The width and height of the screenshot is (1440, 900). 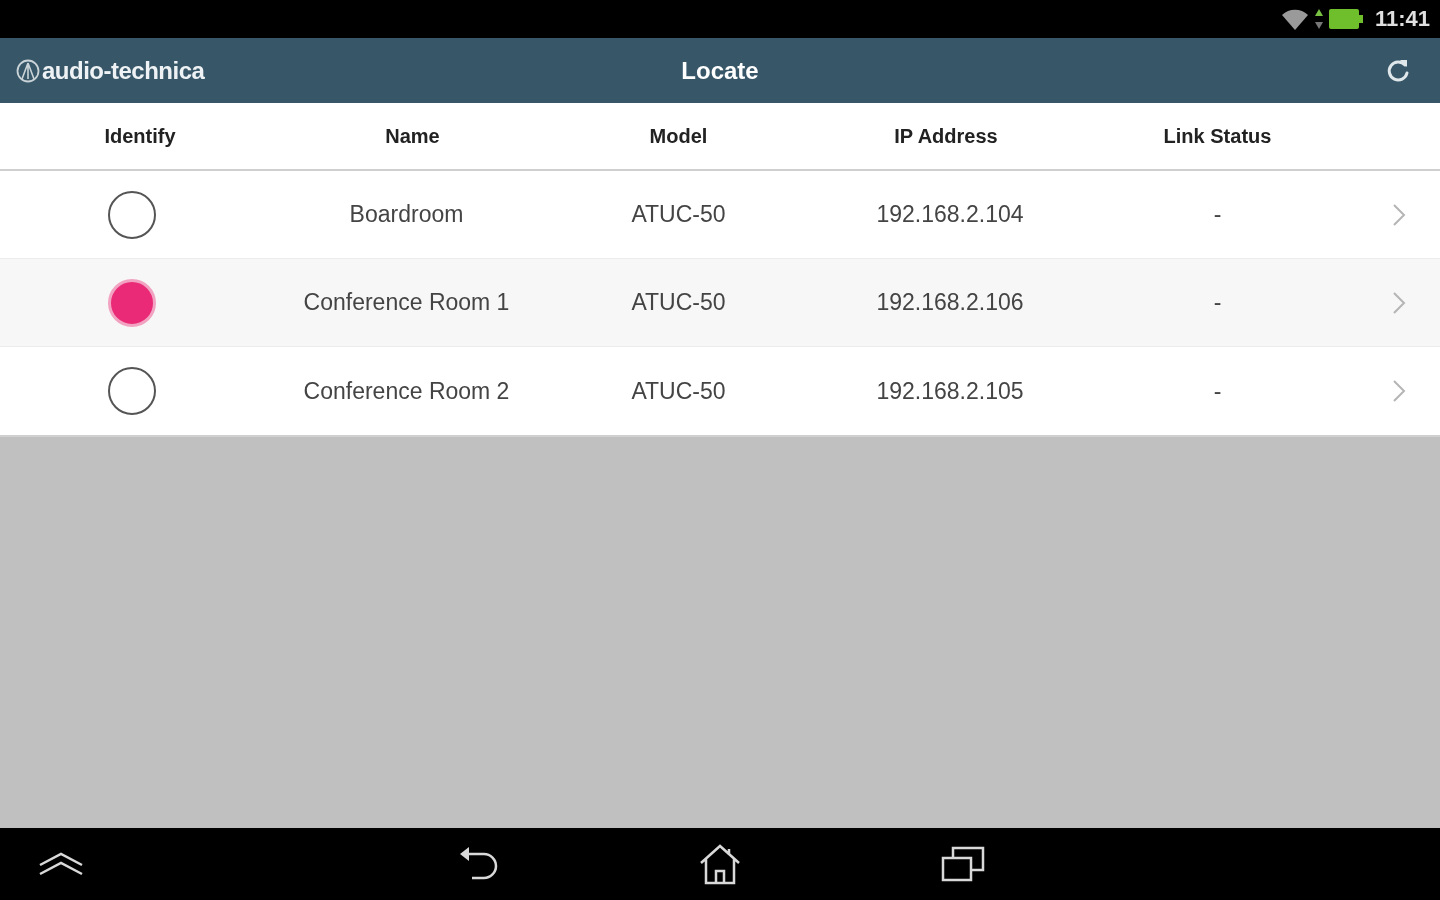 What do you see at coordinates (1294, 19) in the screenshot?
I see `wifi-icon` at bounding box center [1294, 19].